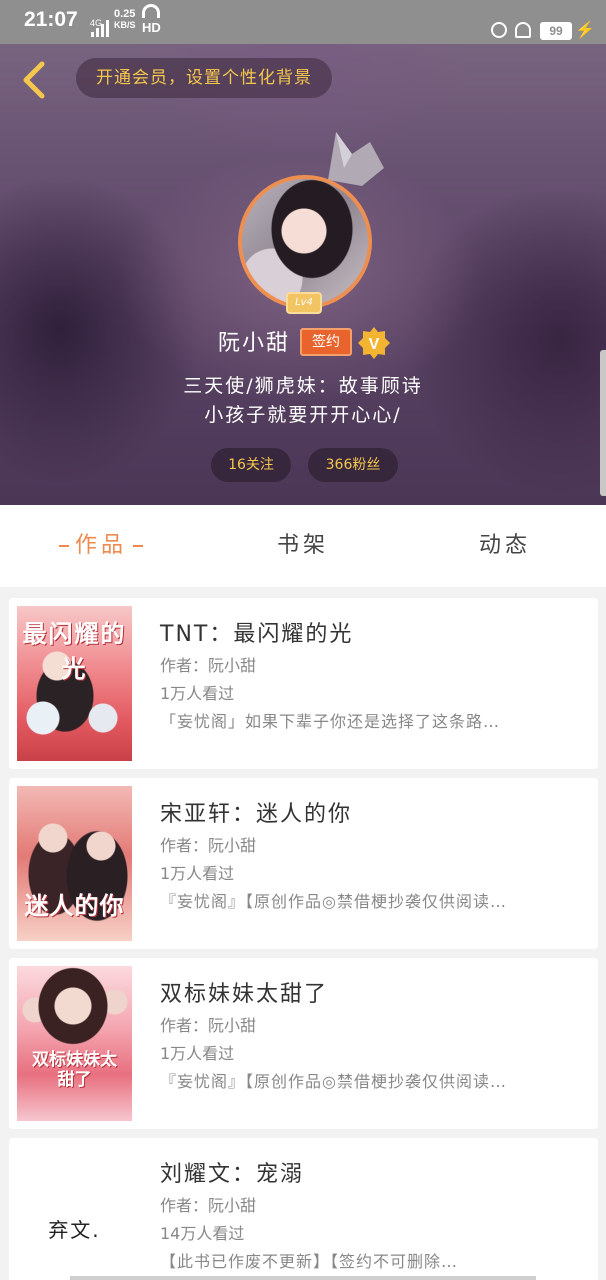 This screenshot has width=606, height=1280. Describe the element at coordinates (74, 1213) in the screenshot. I see `book-cover: 弃文.` at that location.